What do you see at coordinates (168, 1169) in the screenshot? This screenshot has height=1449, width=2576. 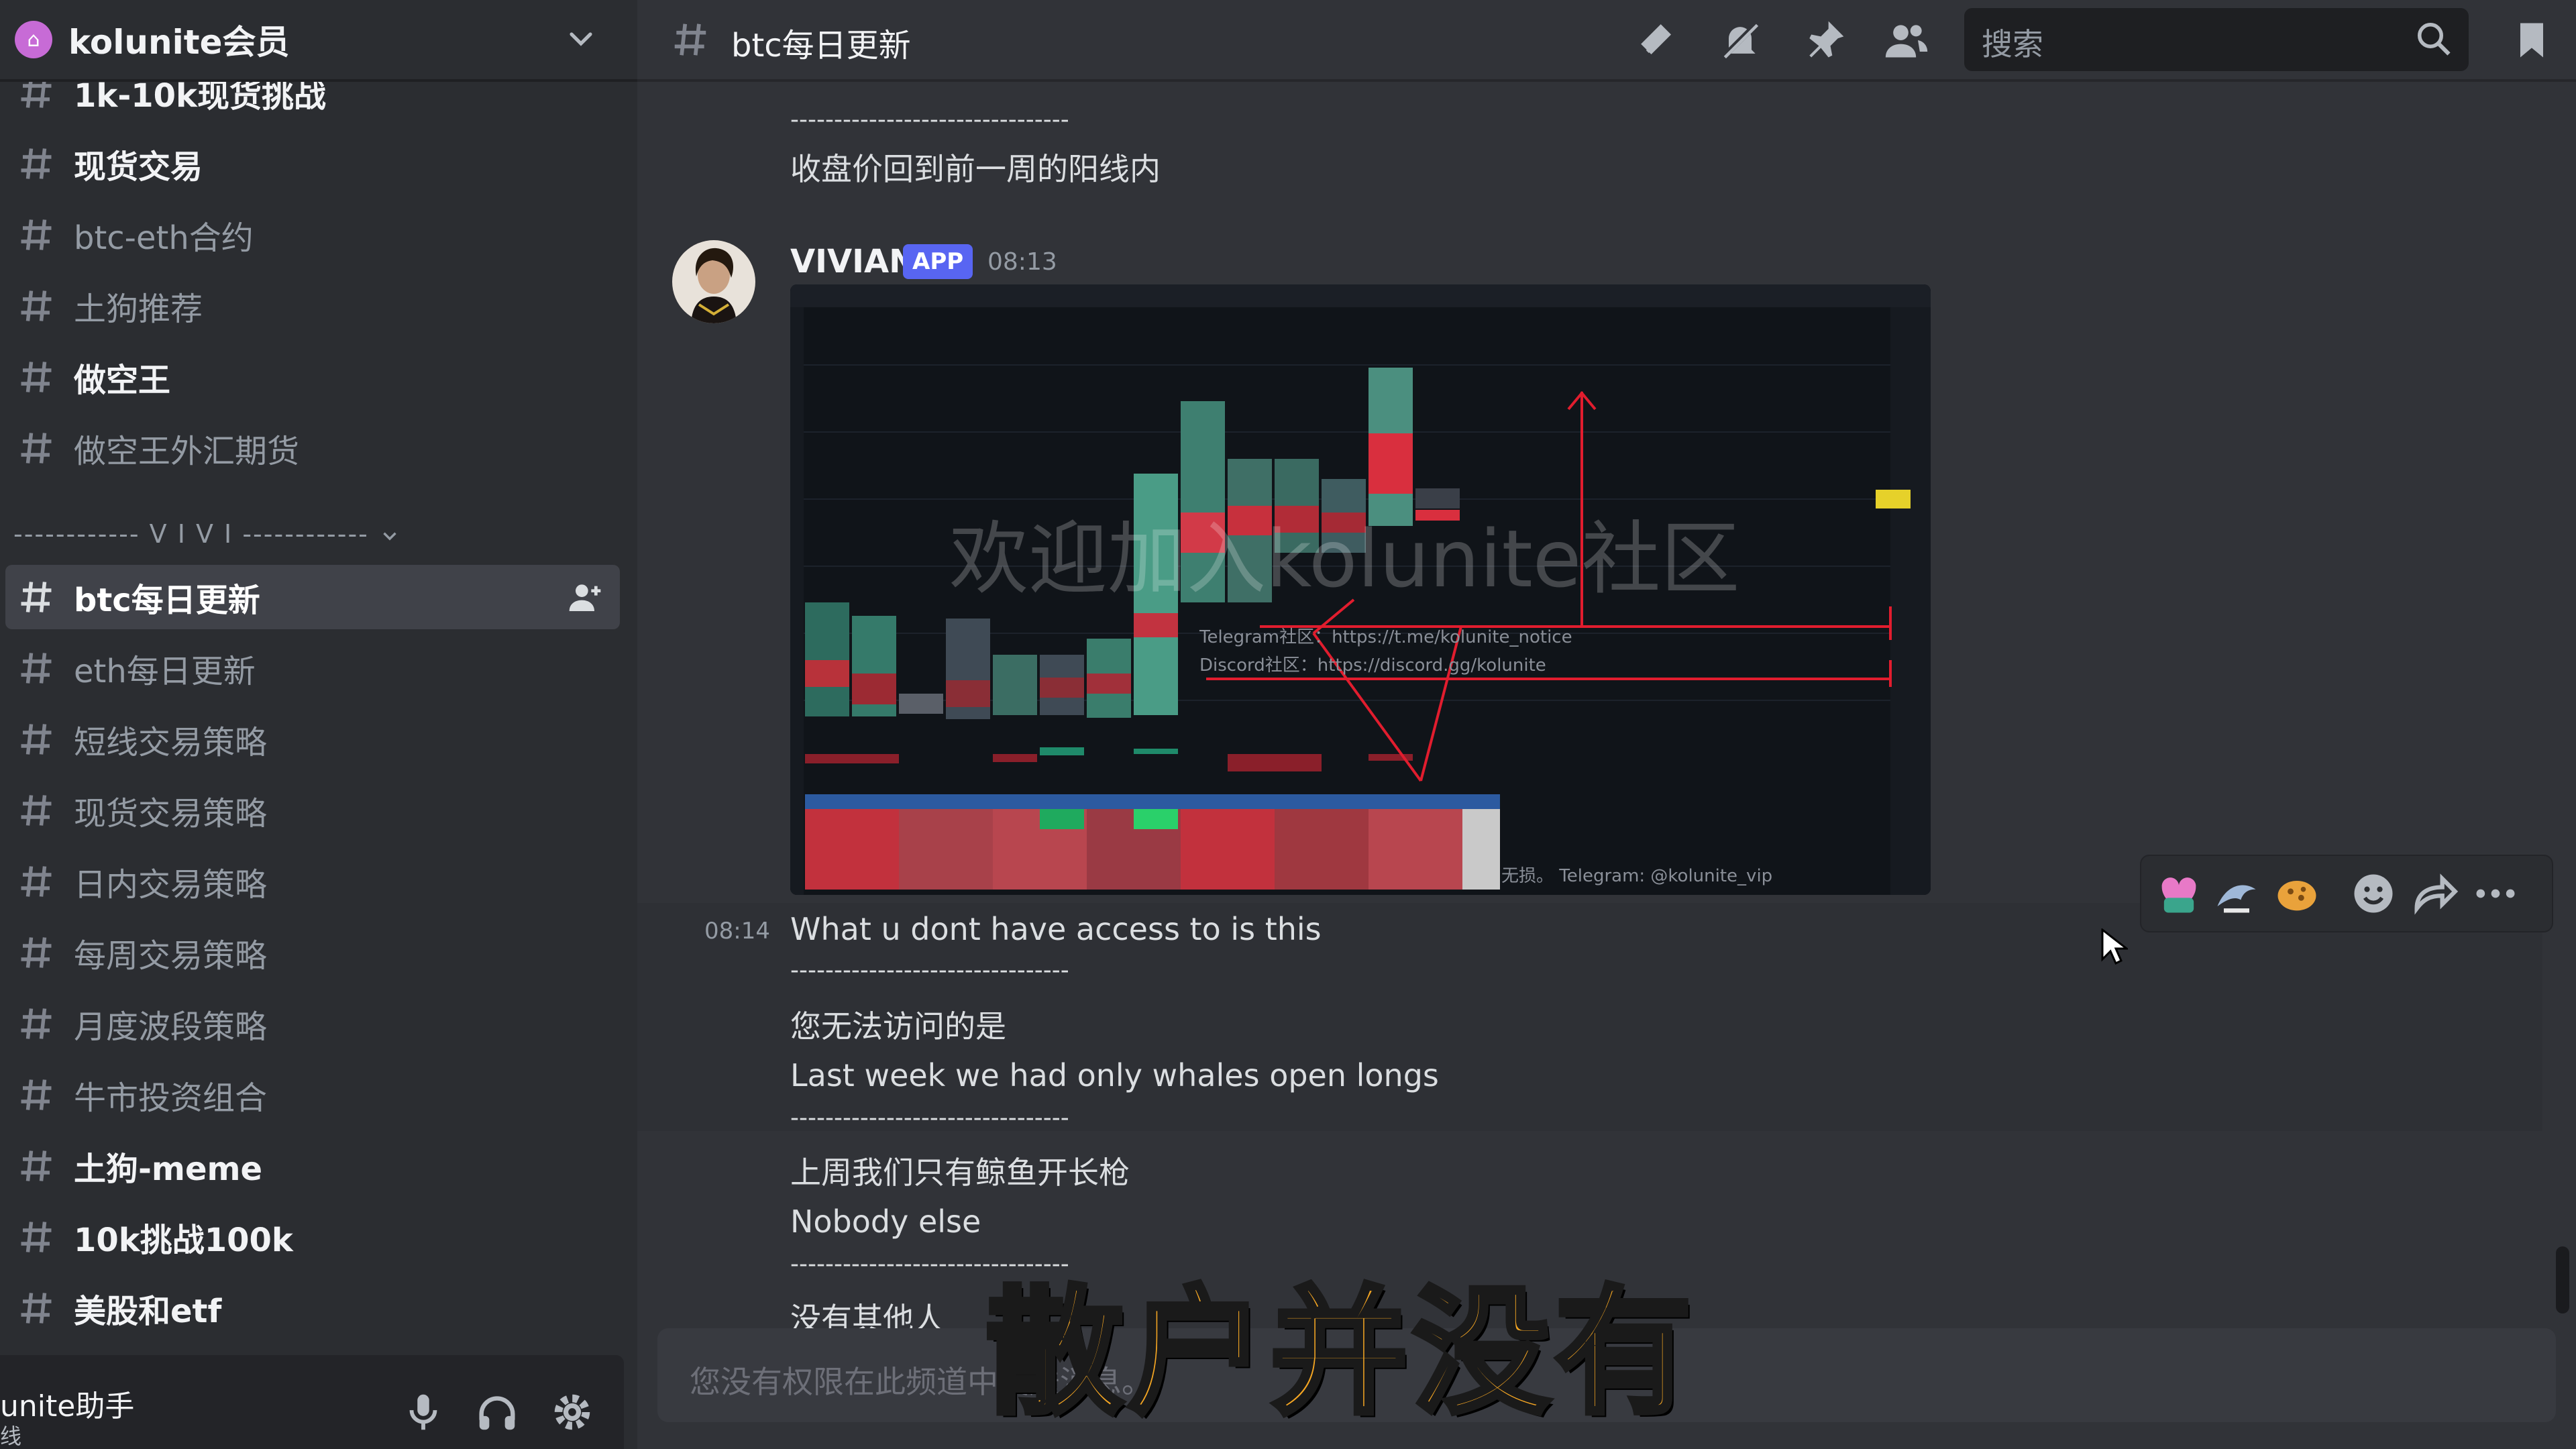 I see `channel-label: 土狗-meme` at bounding box center [168, 1169].